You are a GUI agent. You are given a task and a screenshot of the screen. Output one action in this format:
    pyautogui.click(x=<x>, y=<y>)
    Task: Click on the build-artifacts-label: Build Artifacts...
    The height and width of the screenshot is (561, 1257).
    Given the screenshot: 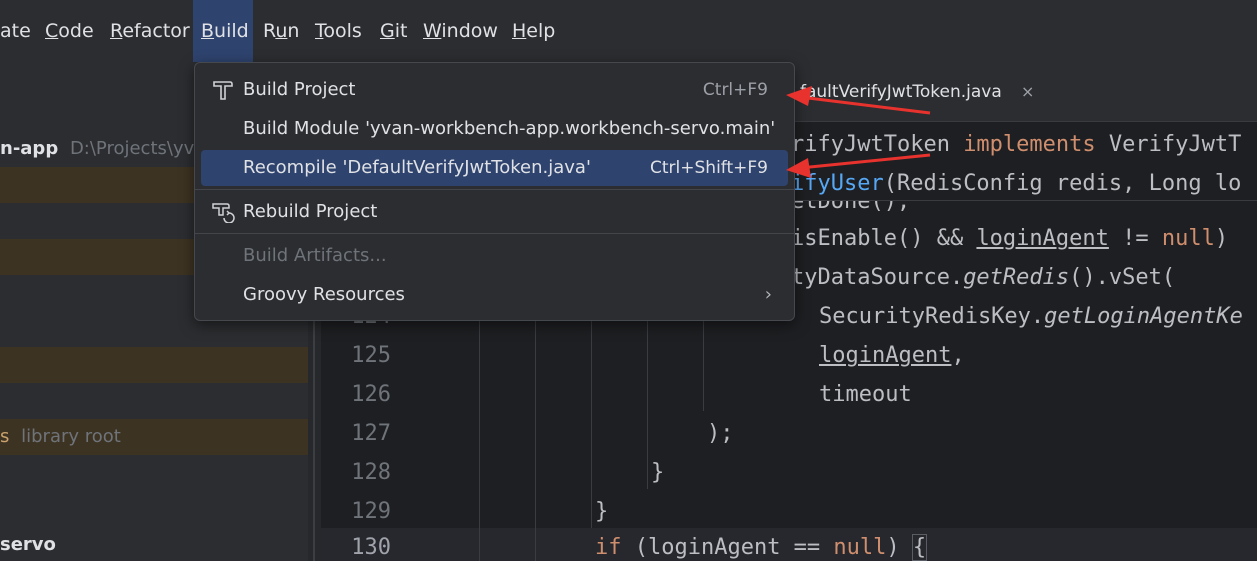 What is the action you would take?
    pyautogui.click(x=315, y=255)
    